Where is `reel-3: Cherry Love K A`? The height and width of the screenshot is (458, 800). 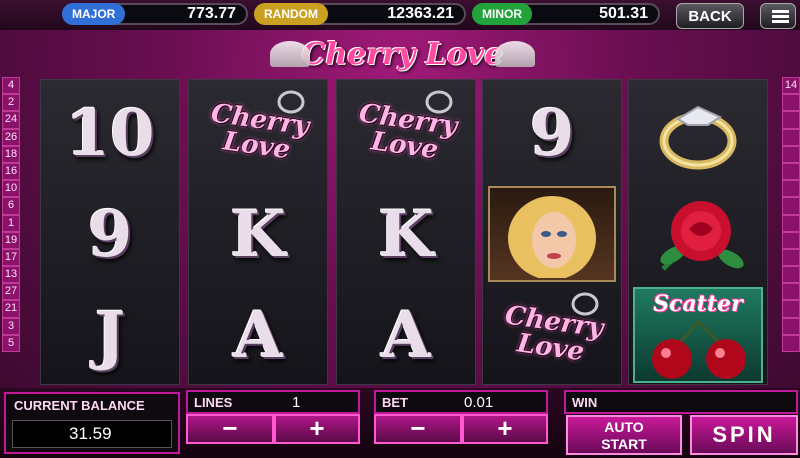
reel-3: Cherry Love K A is located at coordinates (406, 232).